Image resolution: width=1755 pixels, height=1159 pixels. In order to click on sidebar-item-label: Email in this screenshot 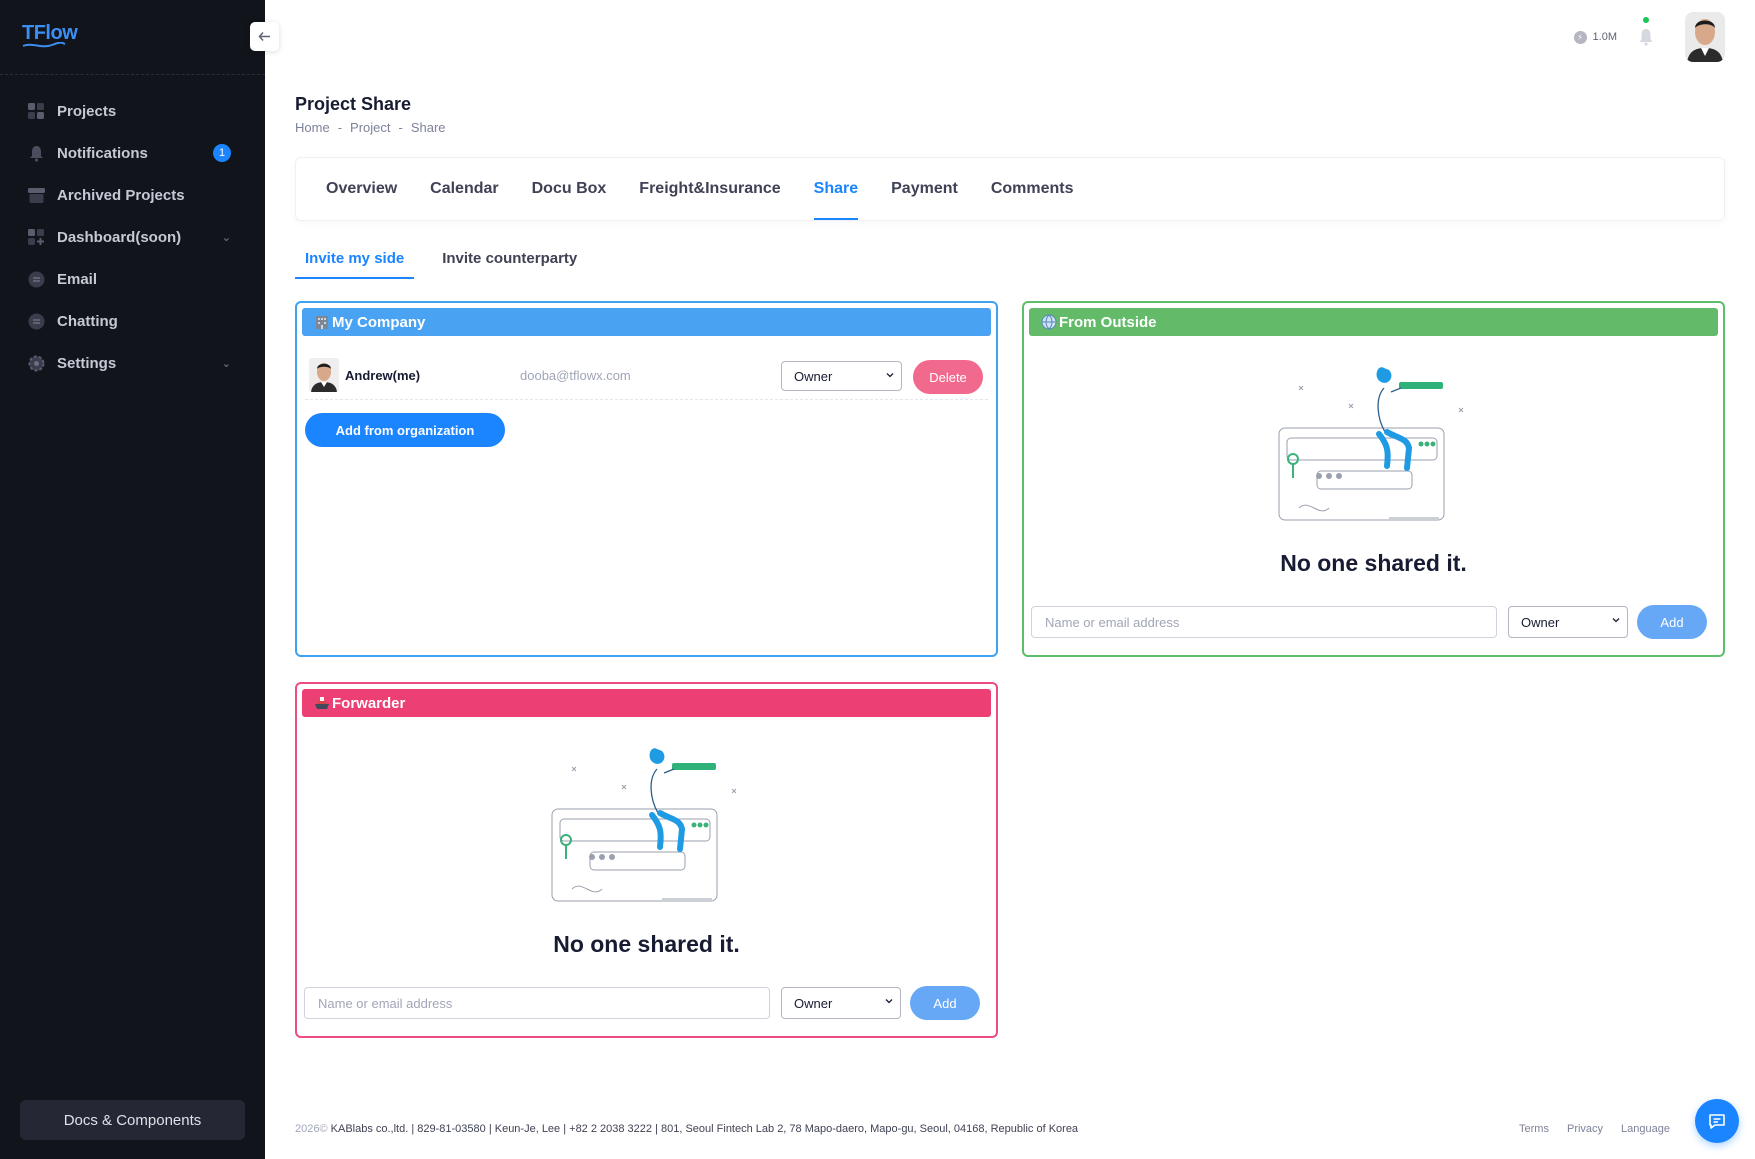, I will do `click(77, 279)`.